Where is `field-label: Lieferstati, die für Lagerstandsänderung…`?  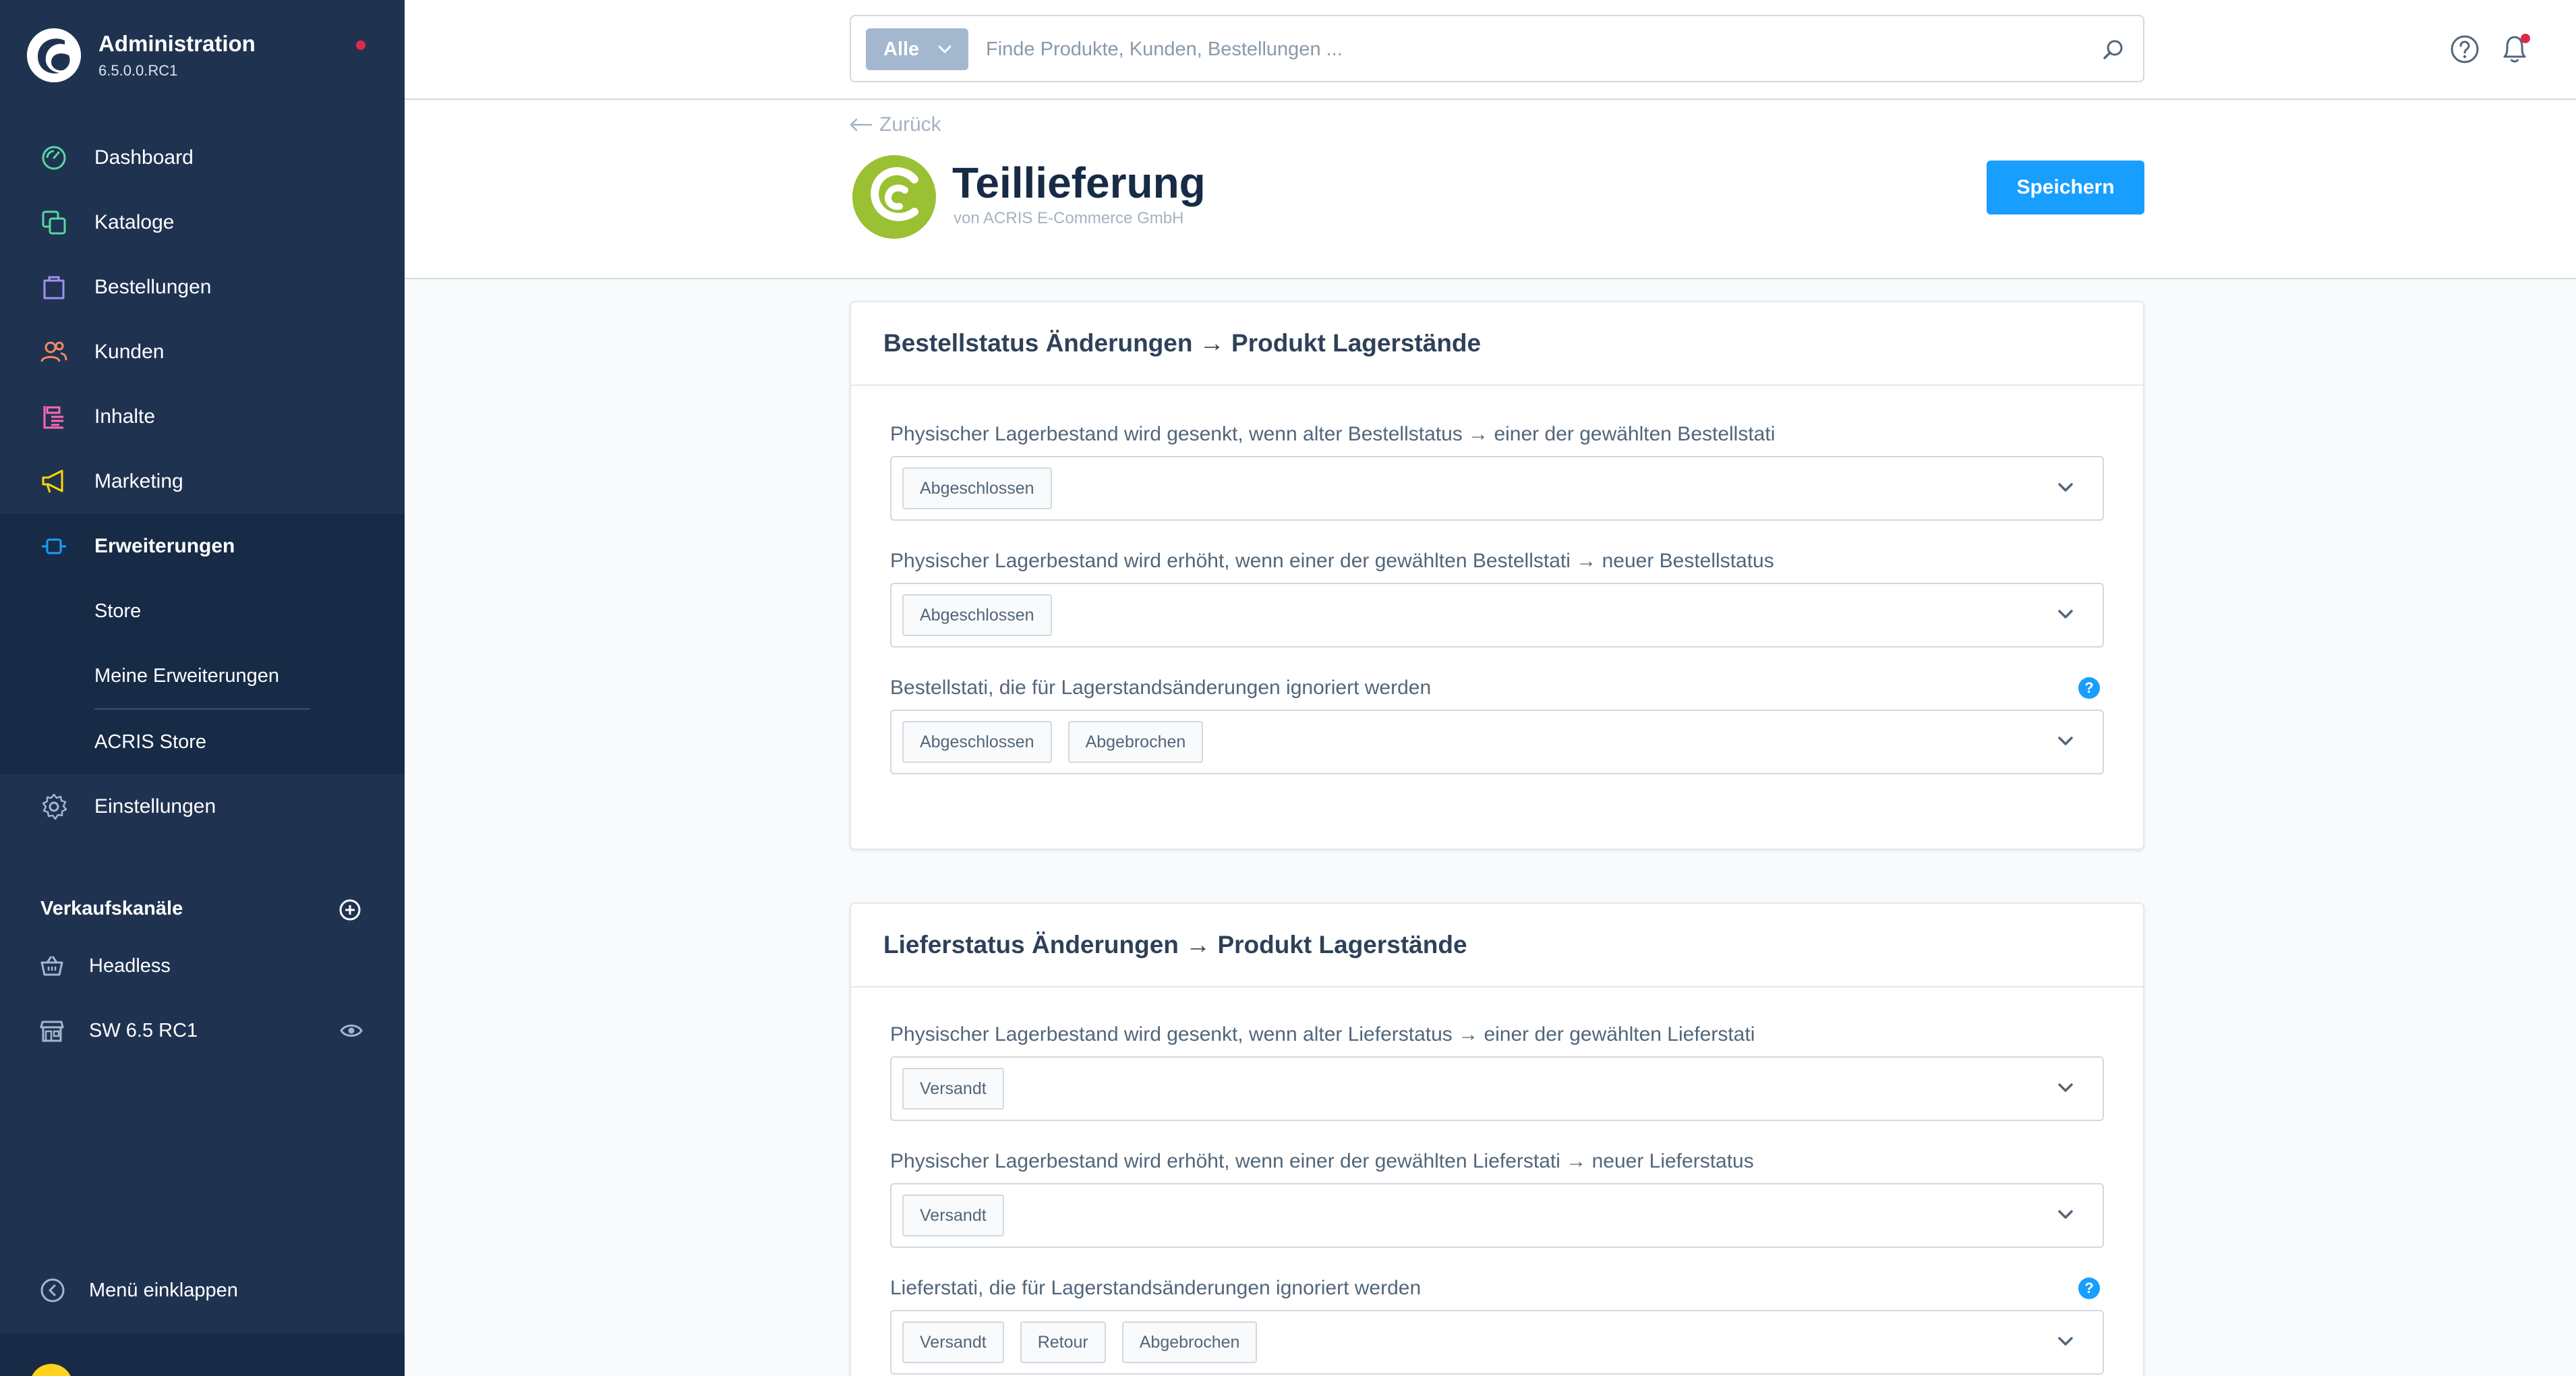
field-label: Lieferstati, die für Lagerstandsänderung… is located at coordinates (1156, 1288).